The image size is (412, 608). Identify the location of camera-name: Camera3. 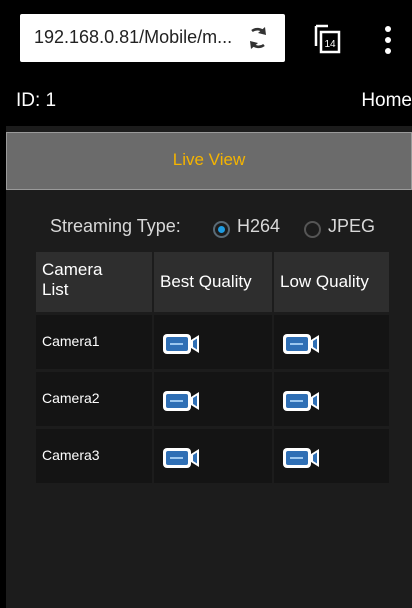
(71, 455).